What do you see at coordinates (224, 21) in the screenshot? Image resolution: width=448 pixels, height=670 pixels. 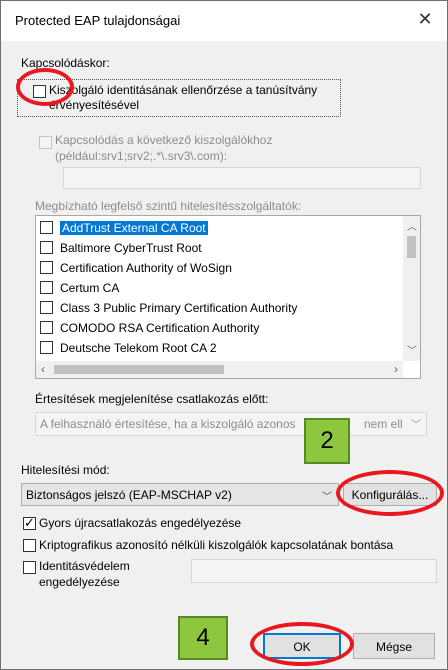 I see `title-bar: Protected EAP tulajdonságai ✕` at bounding box center [224, 21].